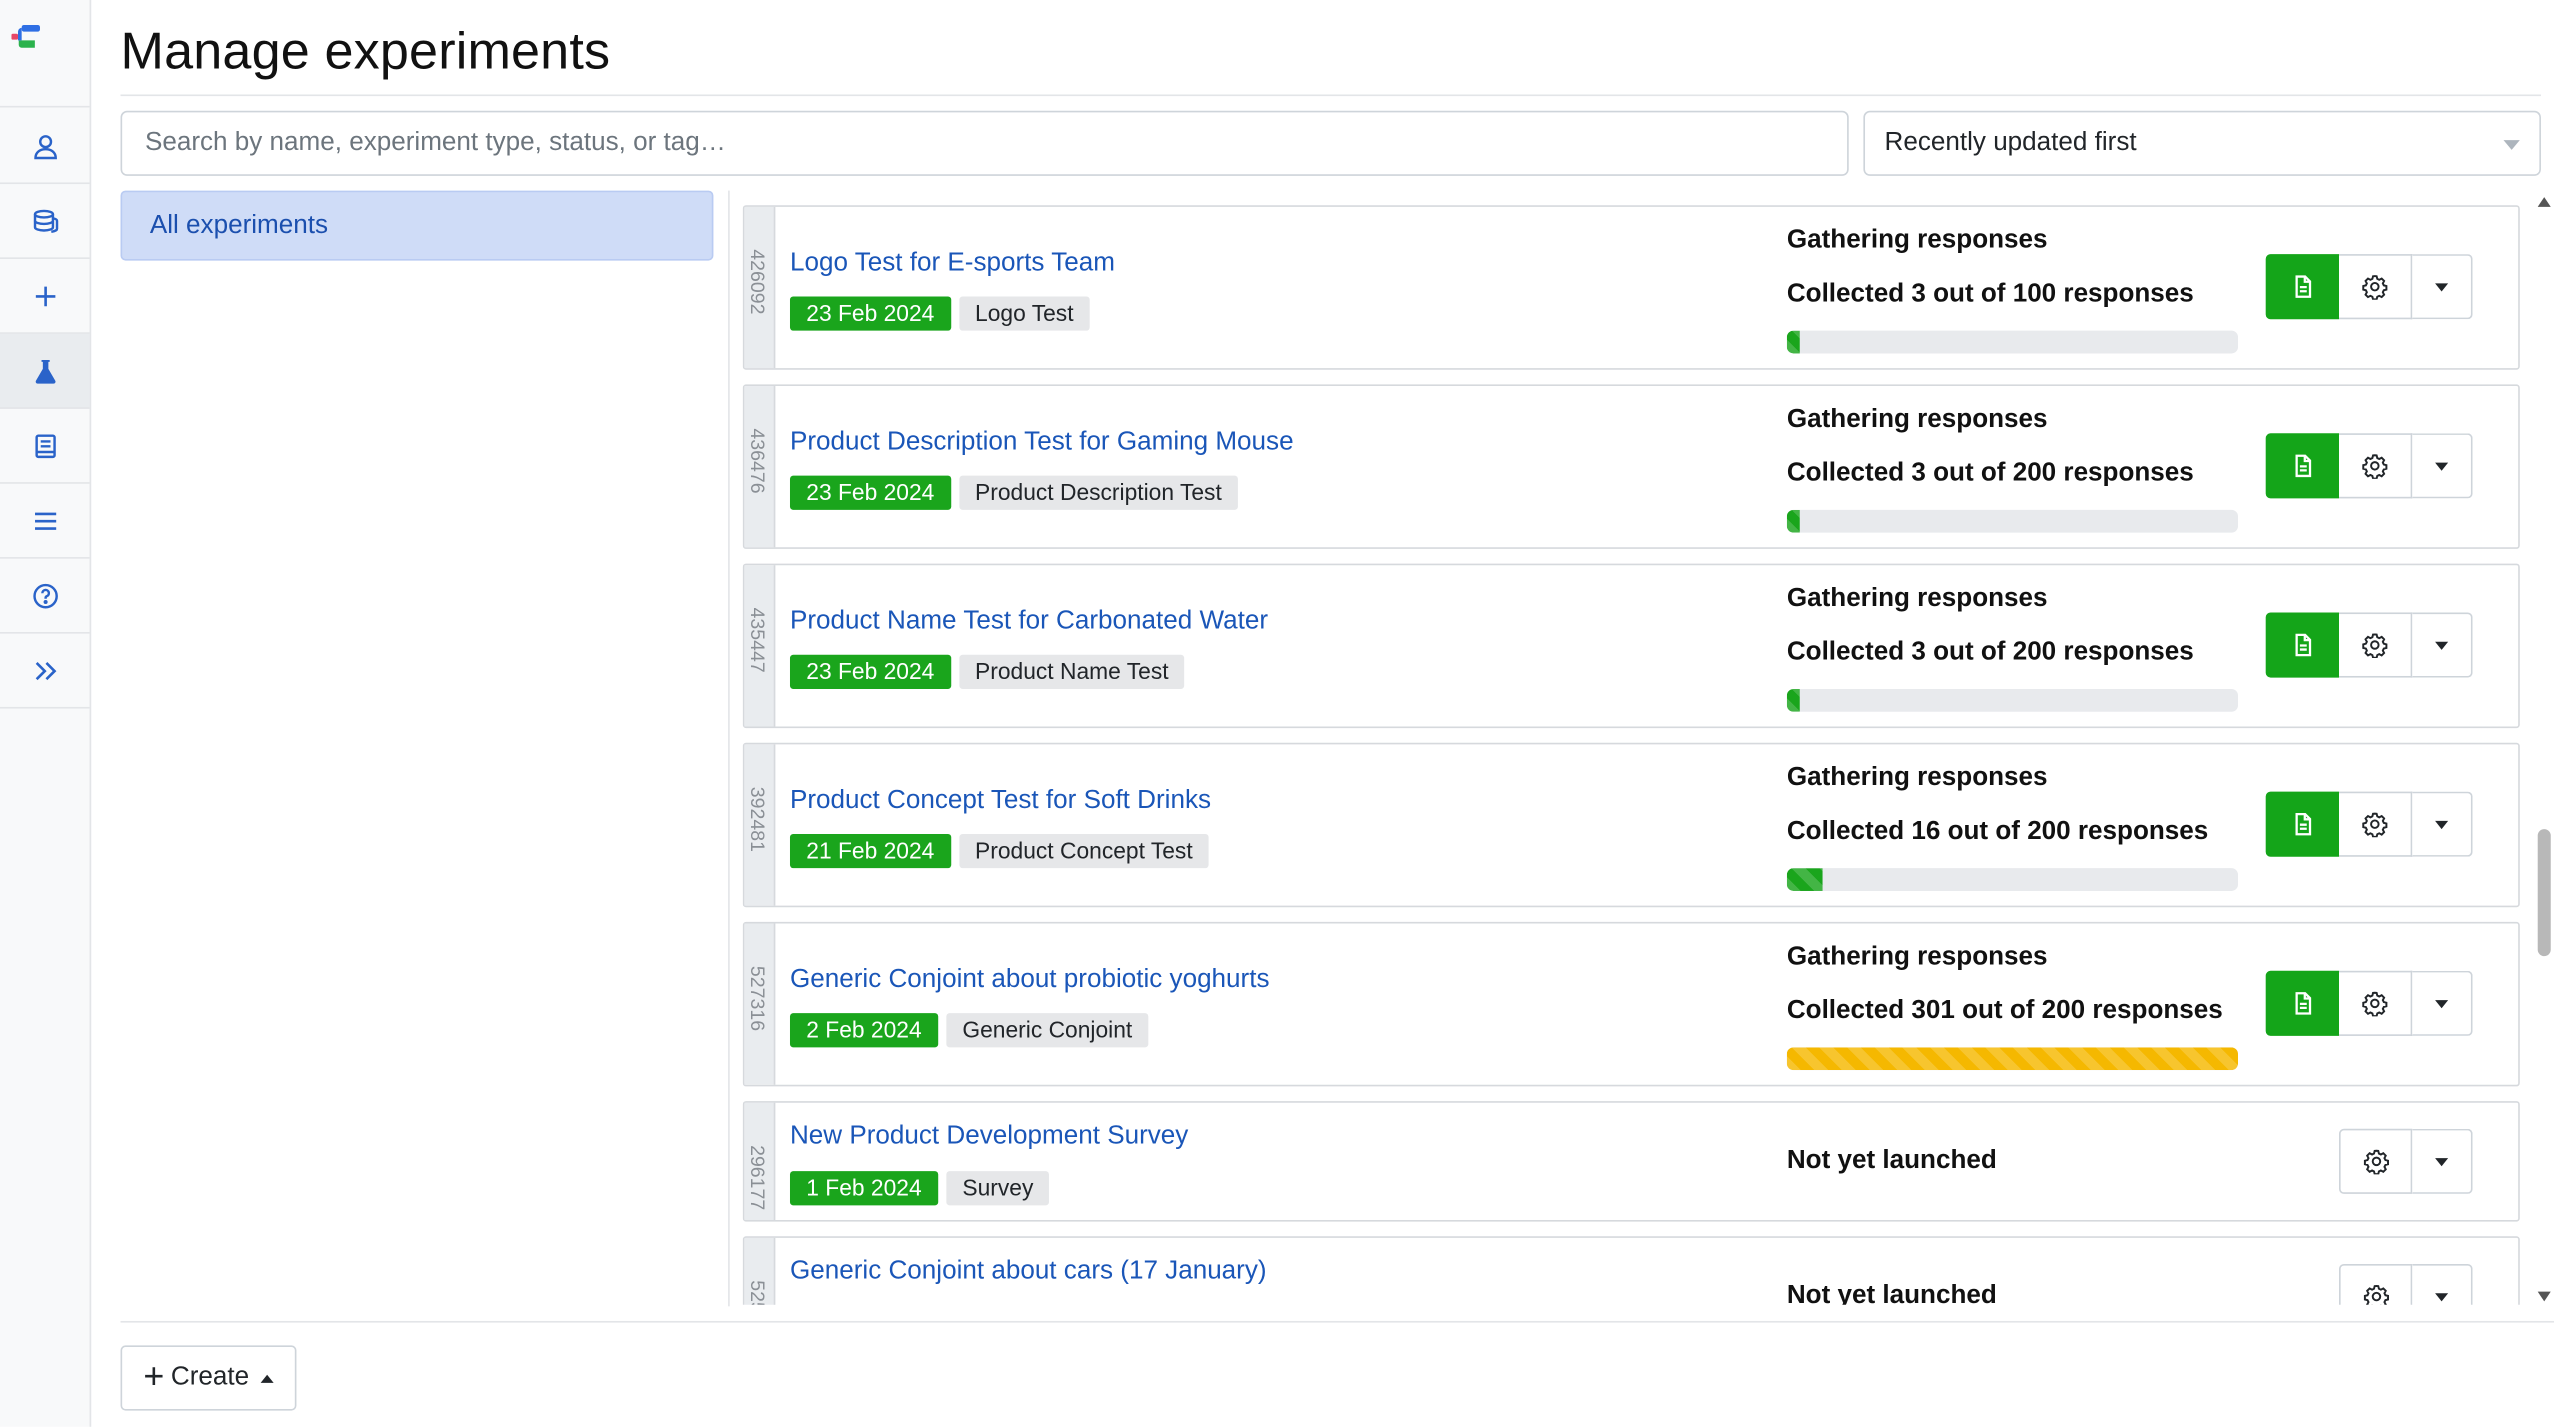  Describe the element at coordinates (1071, 671) in the screenshot. I see `type-badge: Product Name Test` at that location.